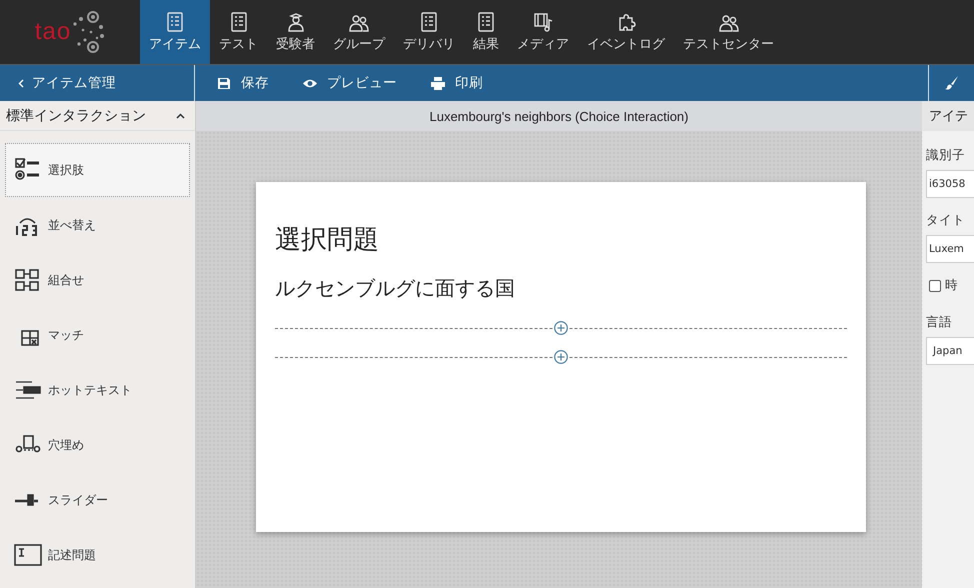 The height and width of the screenshot is (588, 974). I want to click on interaction-item: スライダー, so click(97, 500).